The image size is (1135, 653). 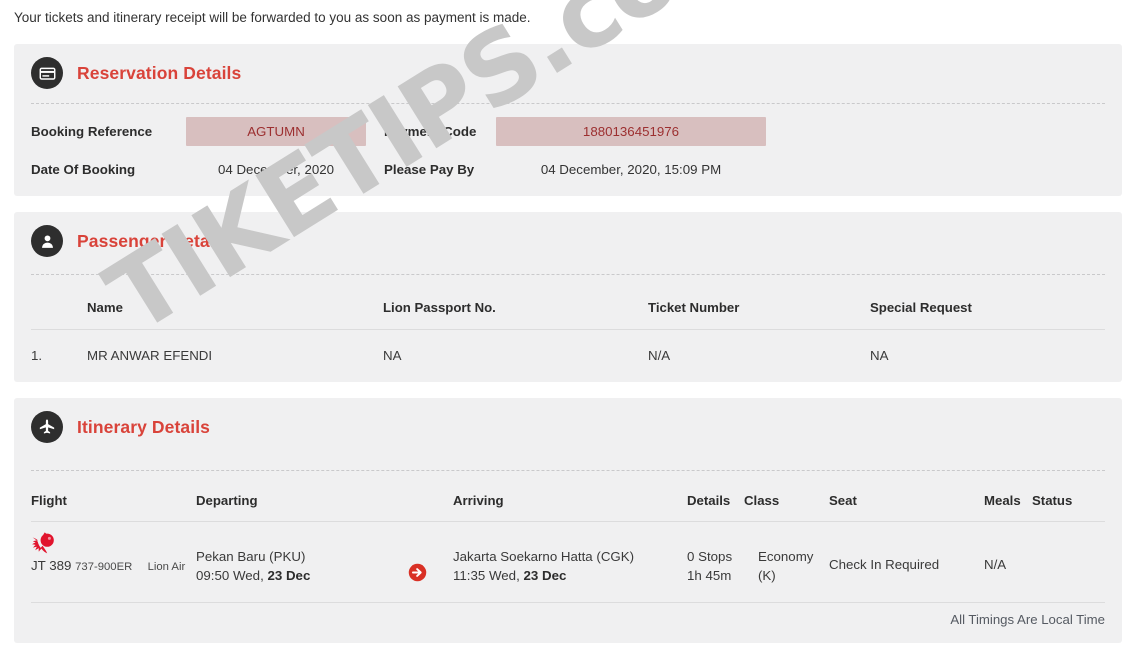 What do you see at coordinates (568, 329) in the screenshot?
I see `passenger-header-rule` at bounding box center [568, 329].